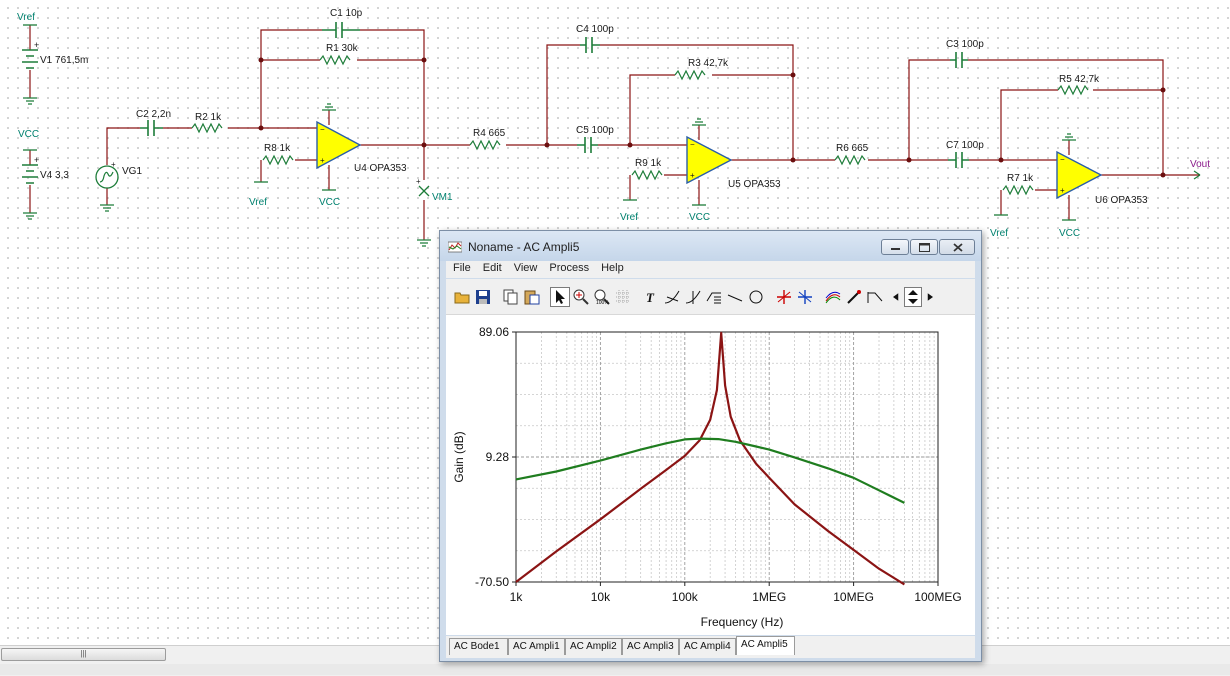 Image resolution: width=1230 pixels, height=676 pixels. I want to click on curves-button, so click(833, 297).